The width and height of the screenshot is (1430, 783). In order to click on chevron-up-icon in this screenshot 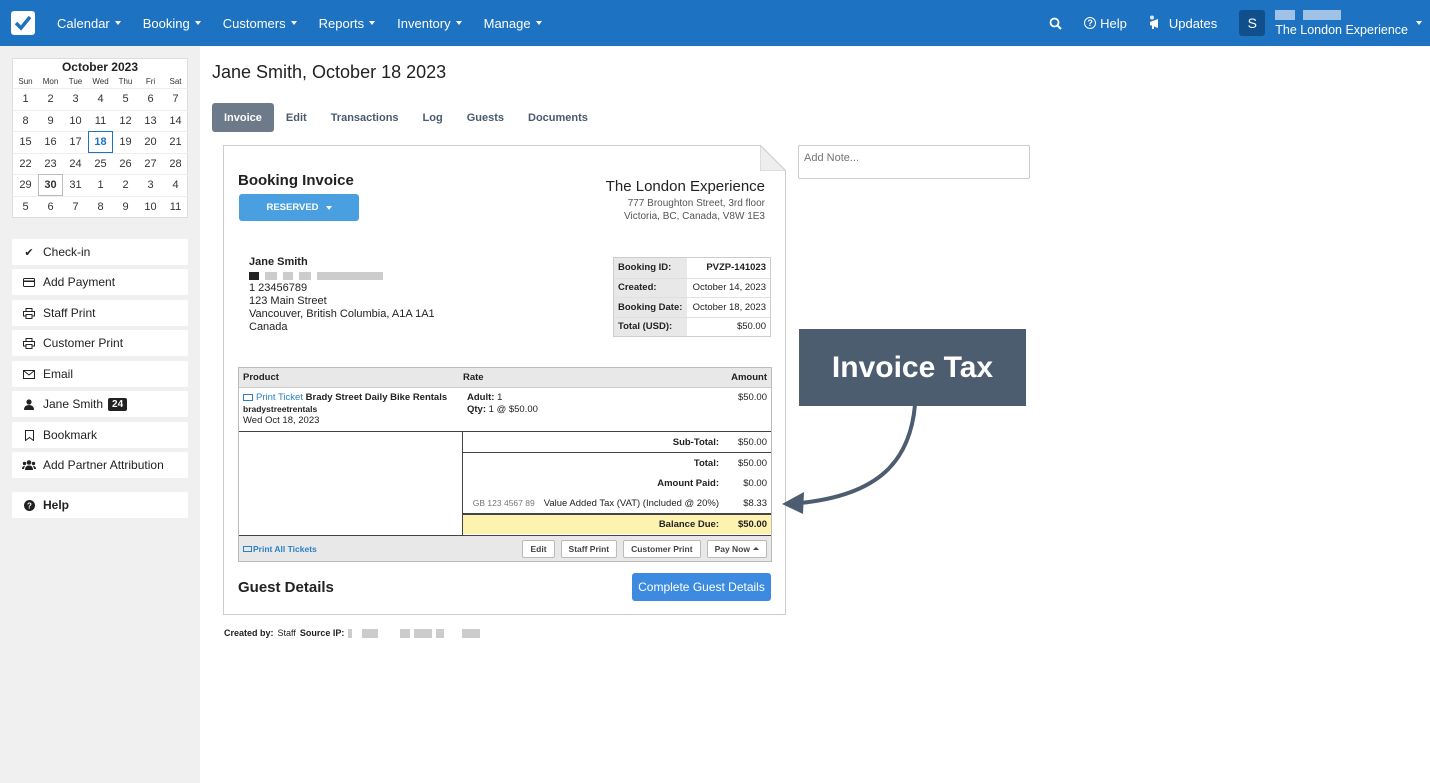, I will do `click(756, 548)`.